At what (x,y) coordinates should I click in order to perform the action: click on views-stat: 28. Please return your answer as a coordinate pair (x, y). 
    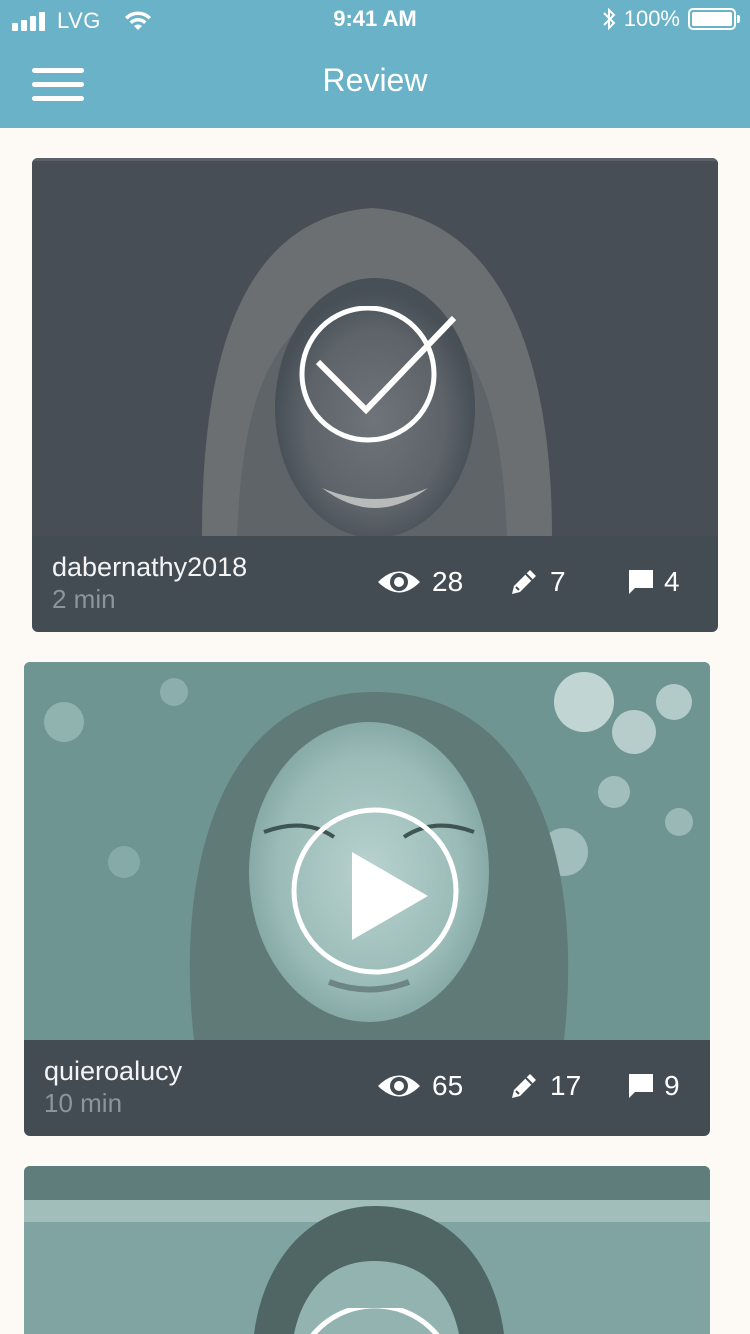
    Looking at the image, I should click on (419, 582).